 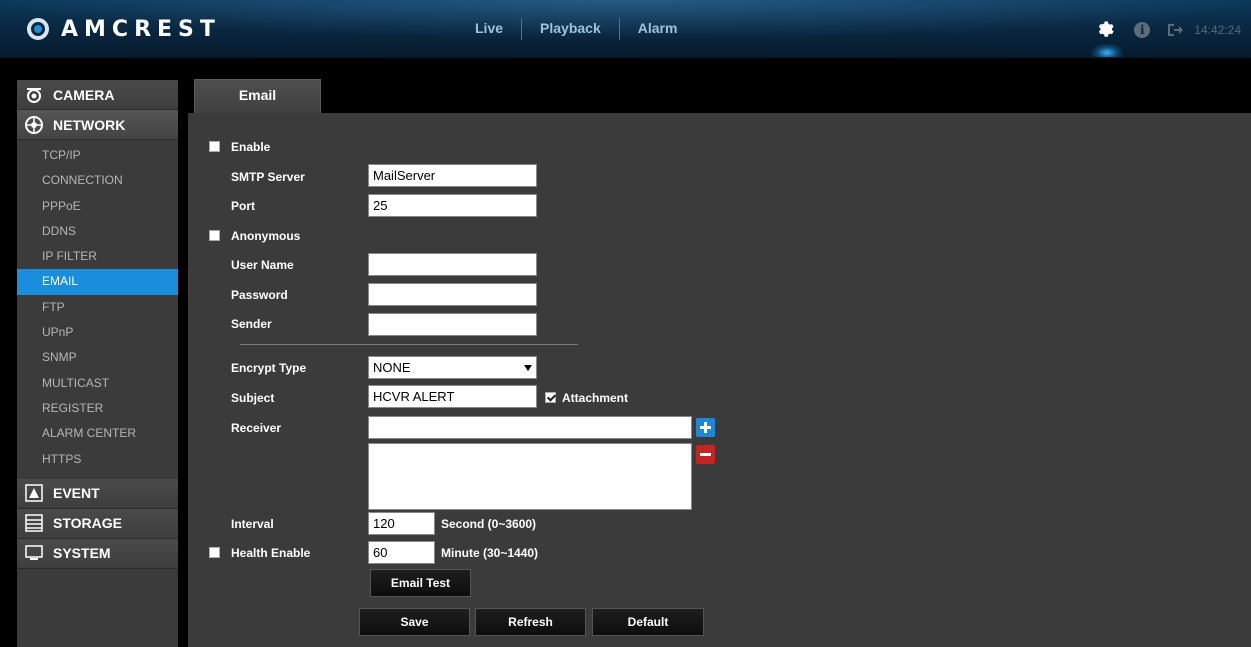 I want to click on camera-icon, so click(x=34, y=95).